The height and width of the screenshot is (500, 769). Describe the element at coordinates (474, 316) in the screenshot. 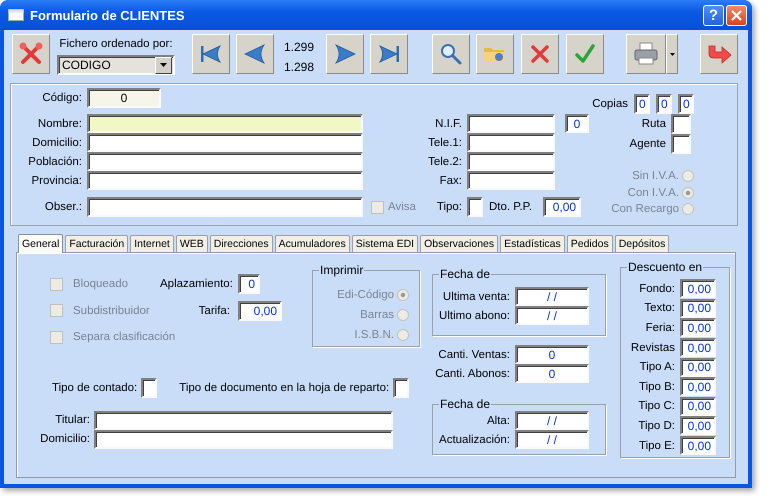

I see `field-label: Ultimo abono:` at that location.